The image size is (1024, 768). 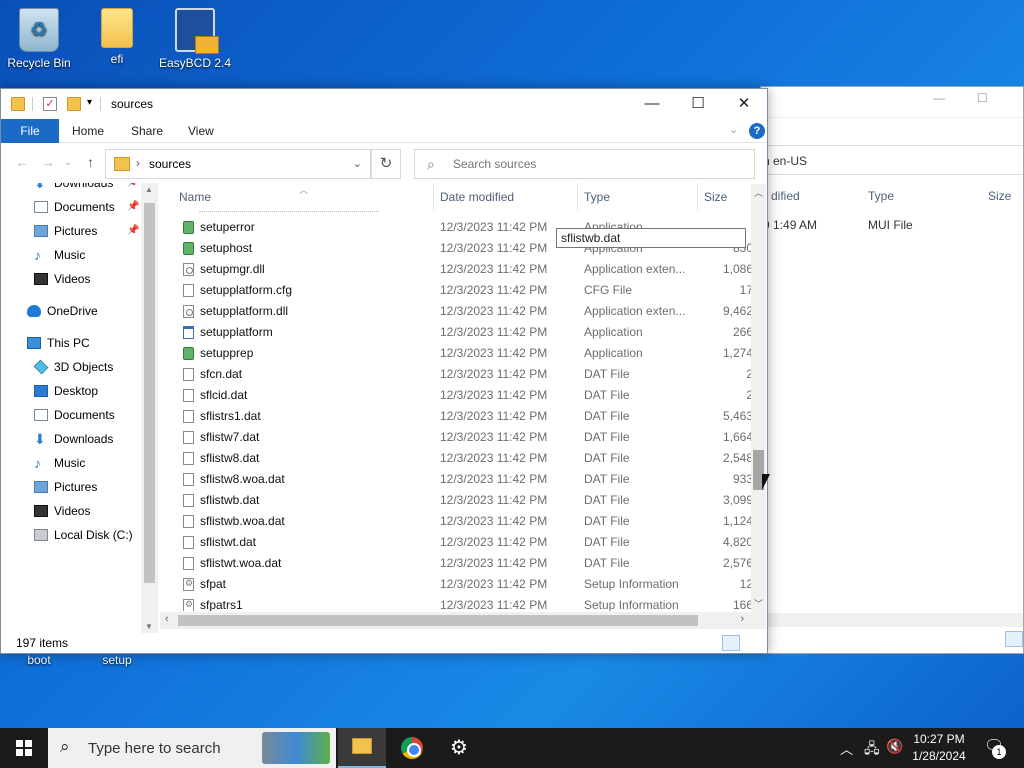 I want to click on file-list-horizontal-scrollbar: ‹ ›, so click(x=463, y=620).